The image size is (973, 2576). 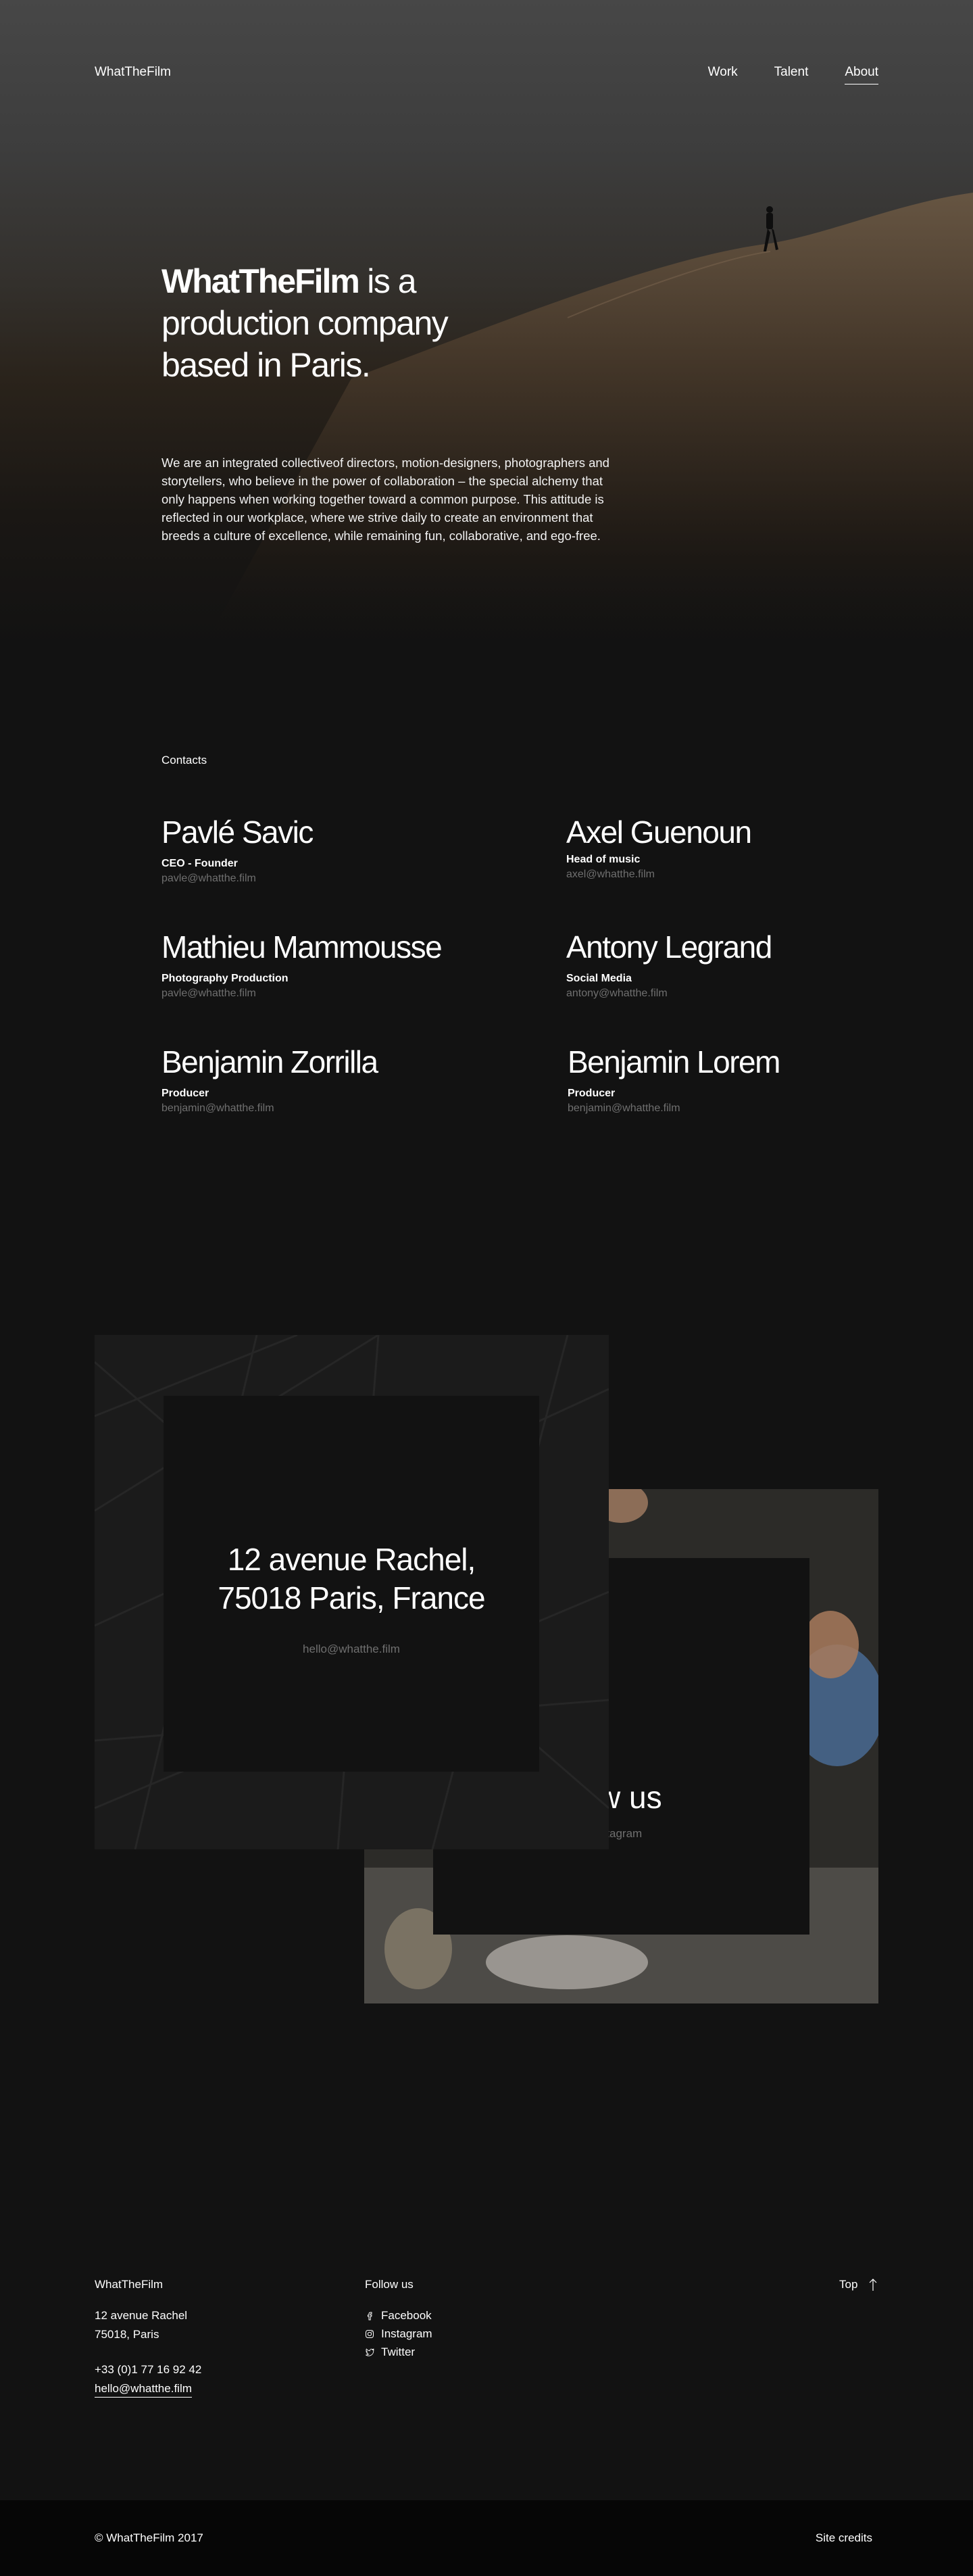 What do you see at coordinates (599, 978) in the screenshot?
I see `contact-role: Social Media` at bounding box center [599, 978].